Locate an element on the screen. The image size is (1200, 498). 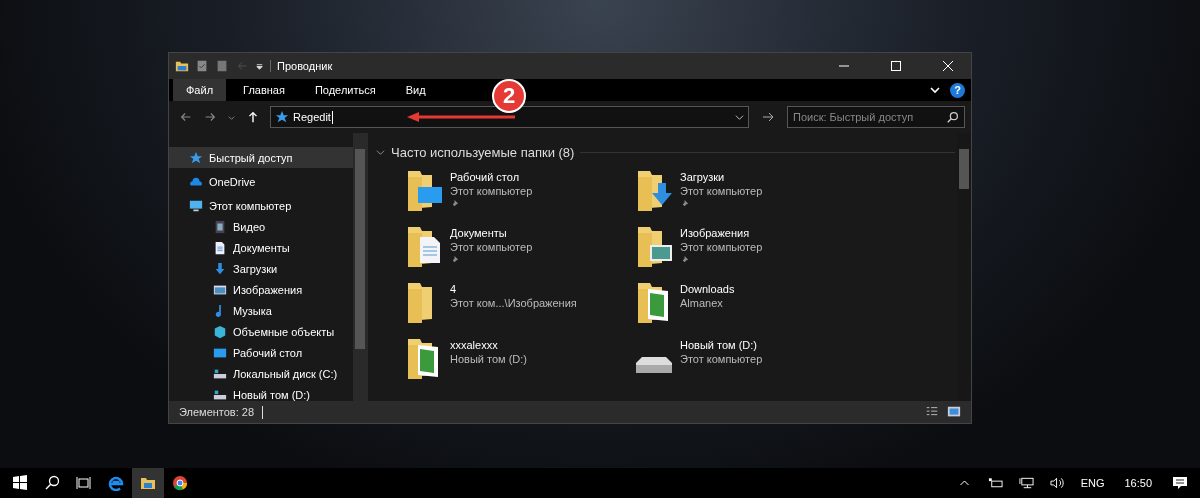
nav-item: Рабочий стол is located at coordinates (261, 352).